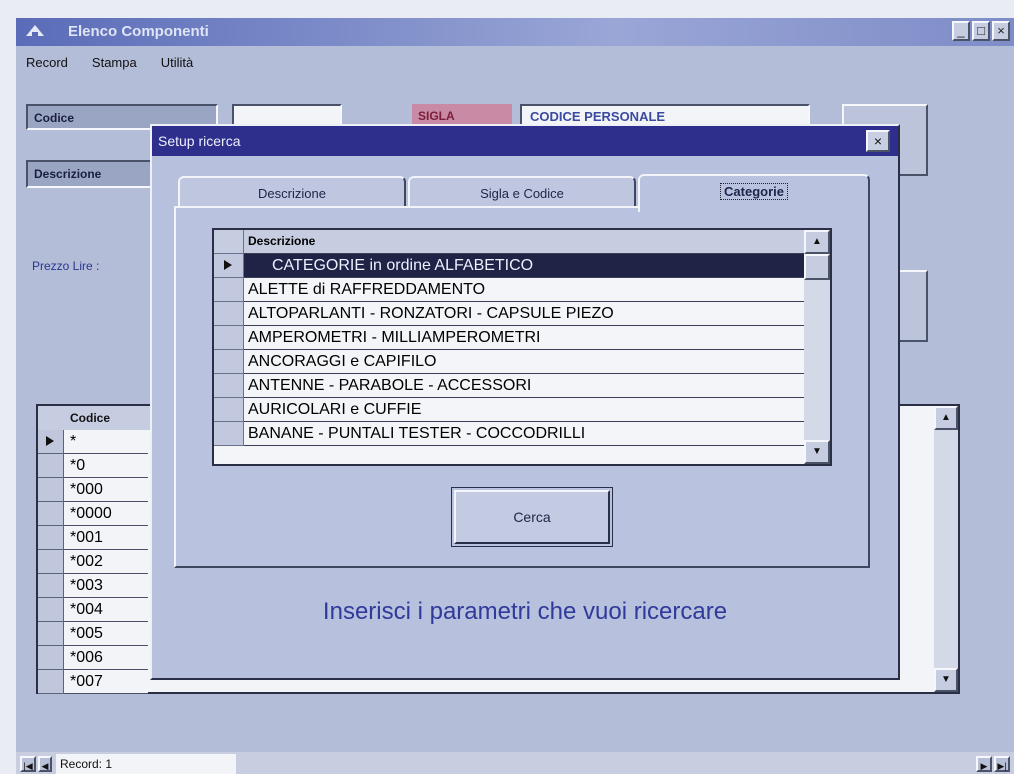  What do you see at coordinates (946, 680) in the screenshot?
I see `scroll-down-icon: ▼` at bounding box center [946, 680].